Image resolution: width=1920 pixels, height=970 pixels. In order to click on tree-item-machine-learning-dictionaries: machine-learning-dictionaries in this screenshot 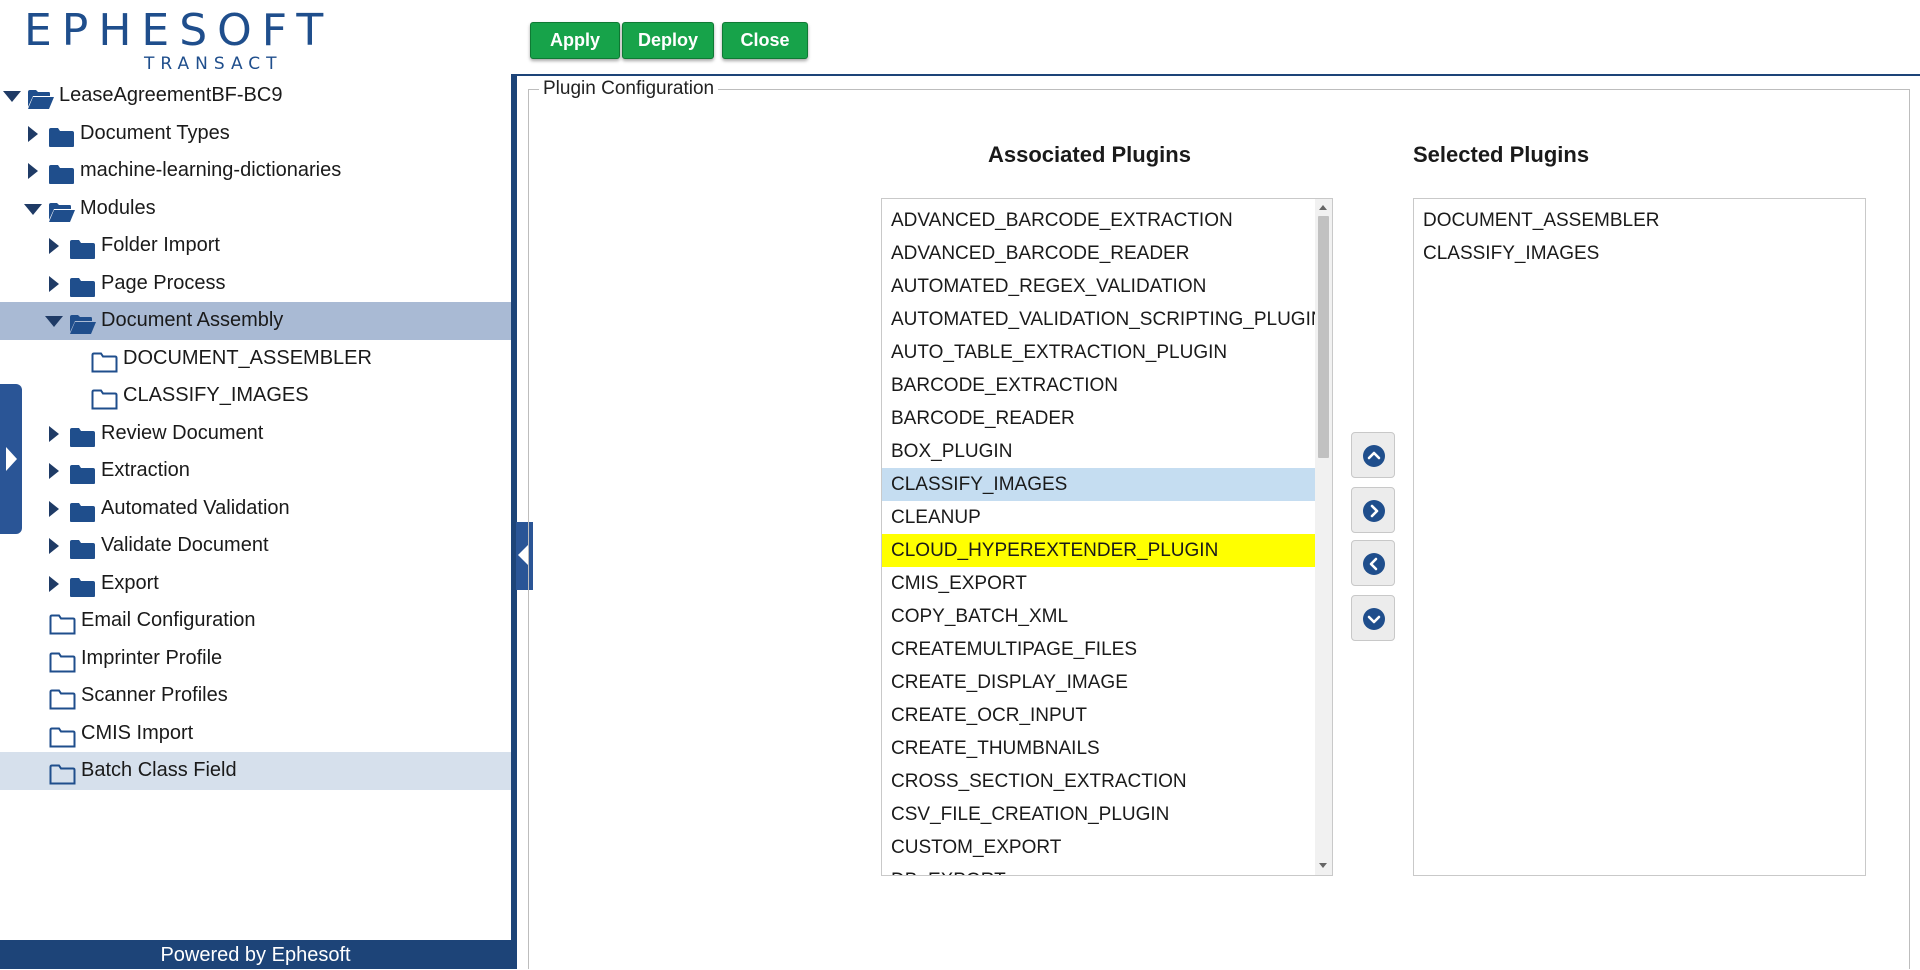, I will do `click(255, 171)`.